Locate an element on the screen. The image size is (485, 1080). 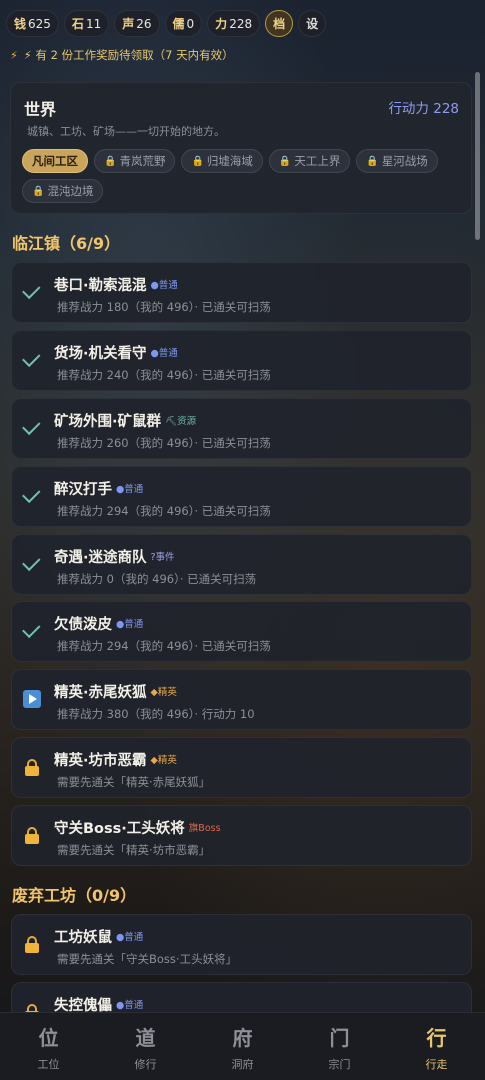
resource-fame: 声 26 is located at coordinates (137, 23).